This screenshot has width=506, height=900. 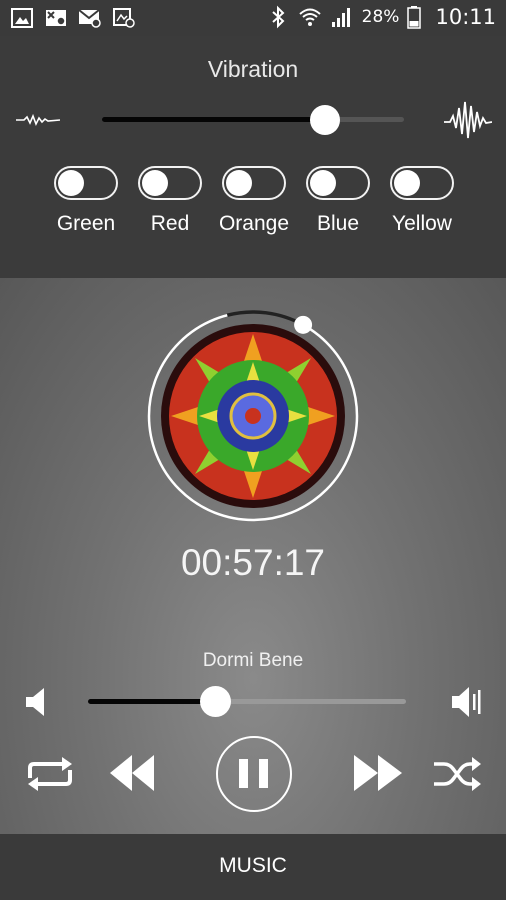 I want to click on bottom-nav: MUSIC, so click(x=253, y=867).